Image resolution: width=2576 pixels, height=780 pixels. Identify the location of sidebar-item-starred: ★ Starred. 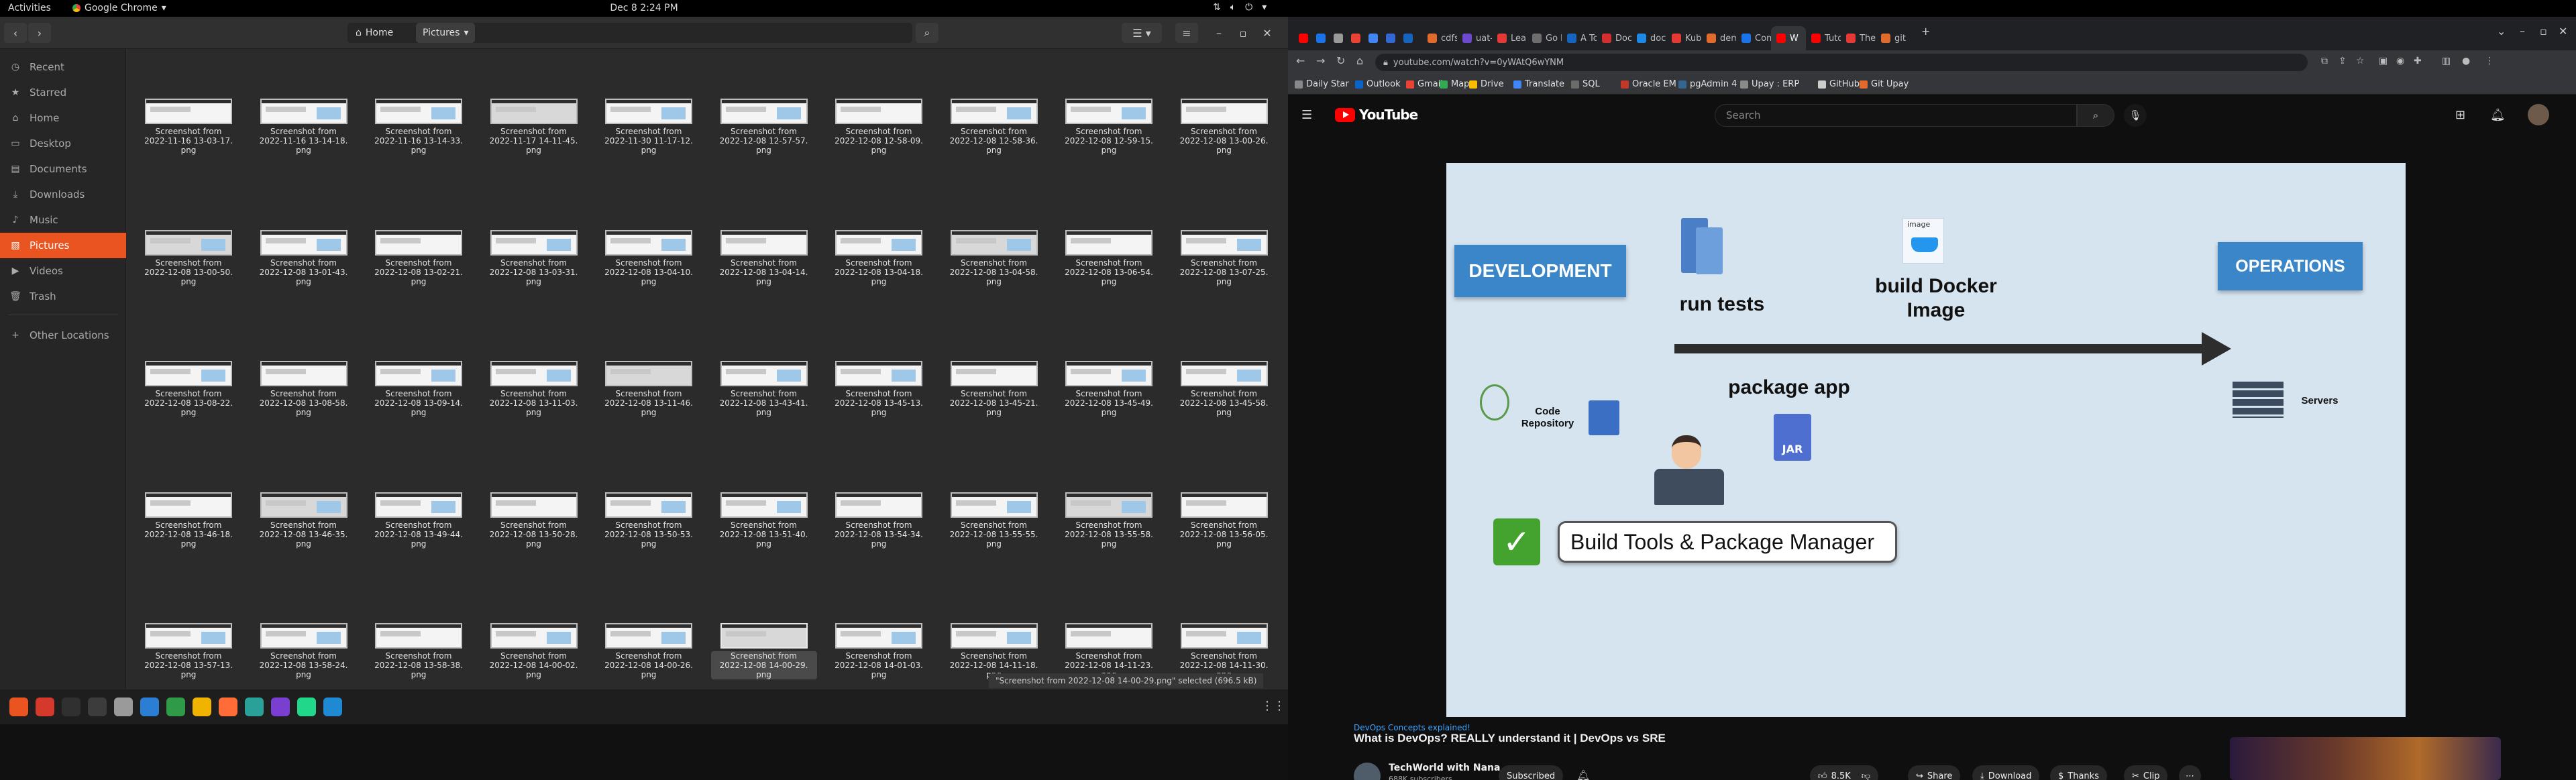
(63, 92).